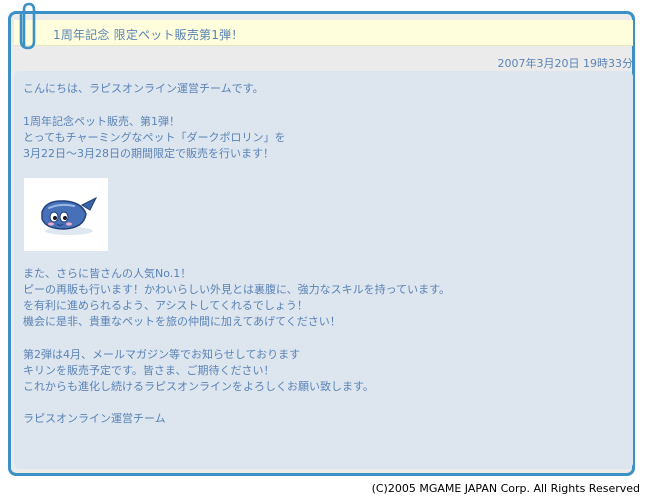 The width and height of the screenshot is (647, 497). I want to click on signature: ラピスオンライン運営チーム, so click(94, 419).